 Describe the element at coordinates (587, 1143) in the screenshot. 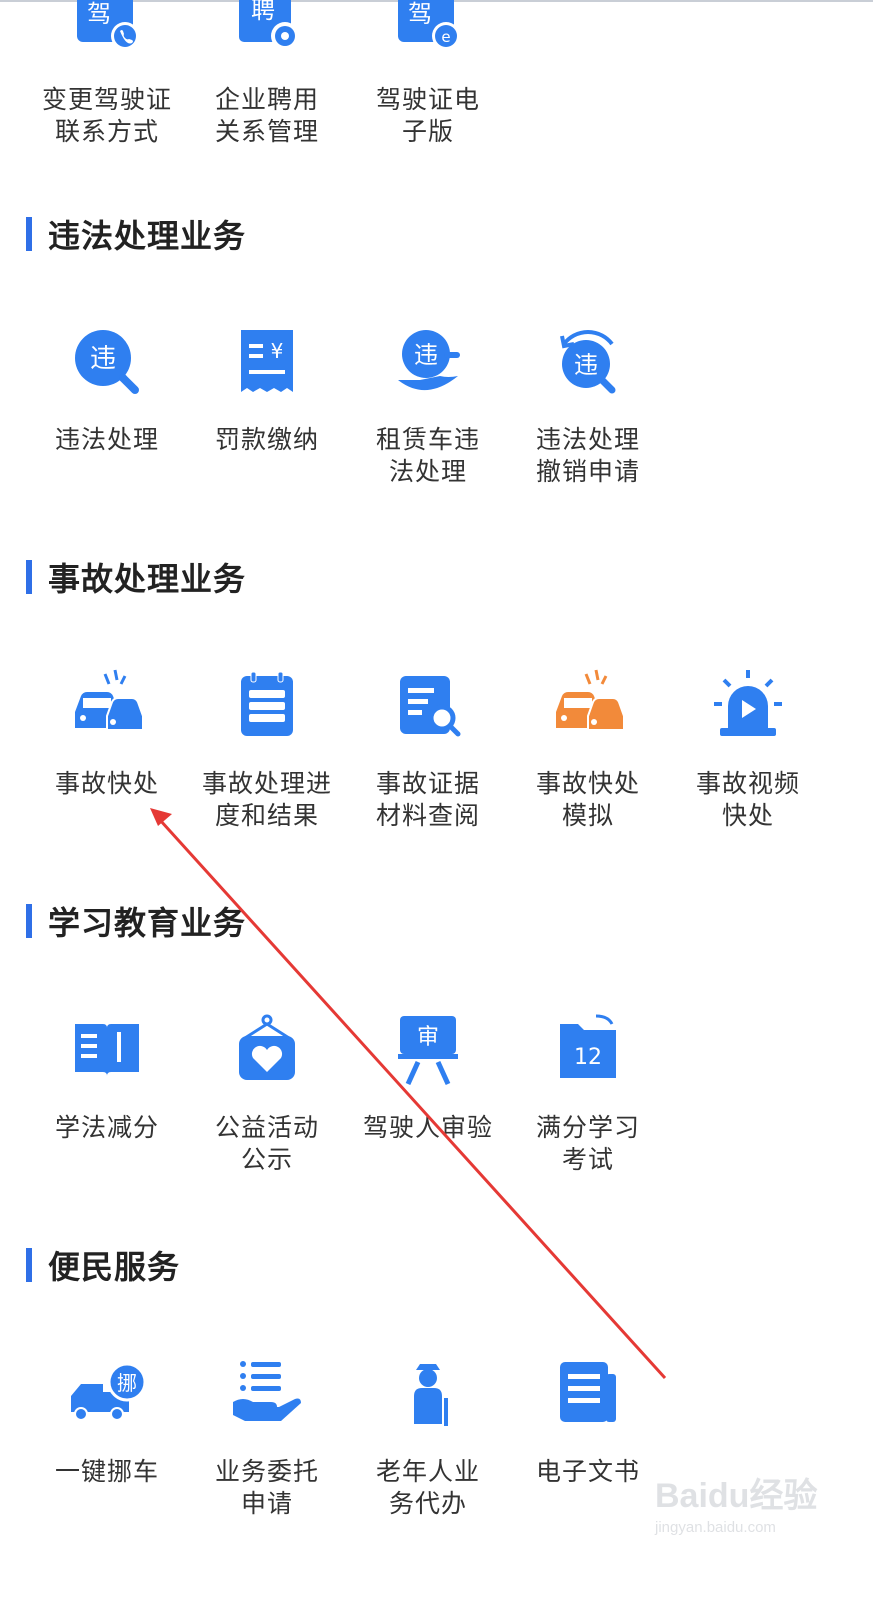

I see `tile-label: 满分学习 考试` at that location.